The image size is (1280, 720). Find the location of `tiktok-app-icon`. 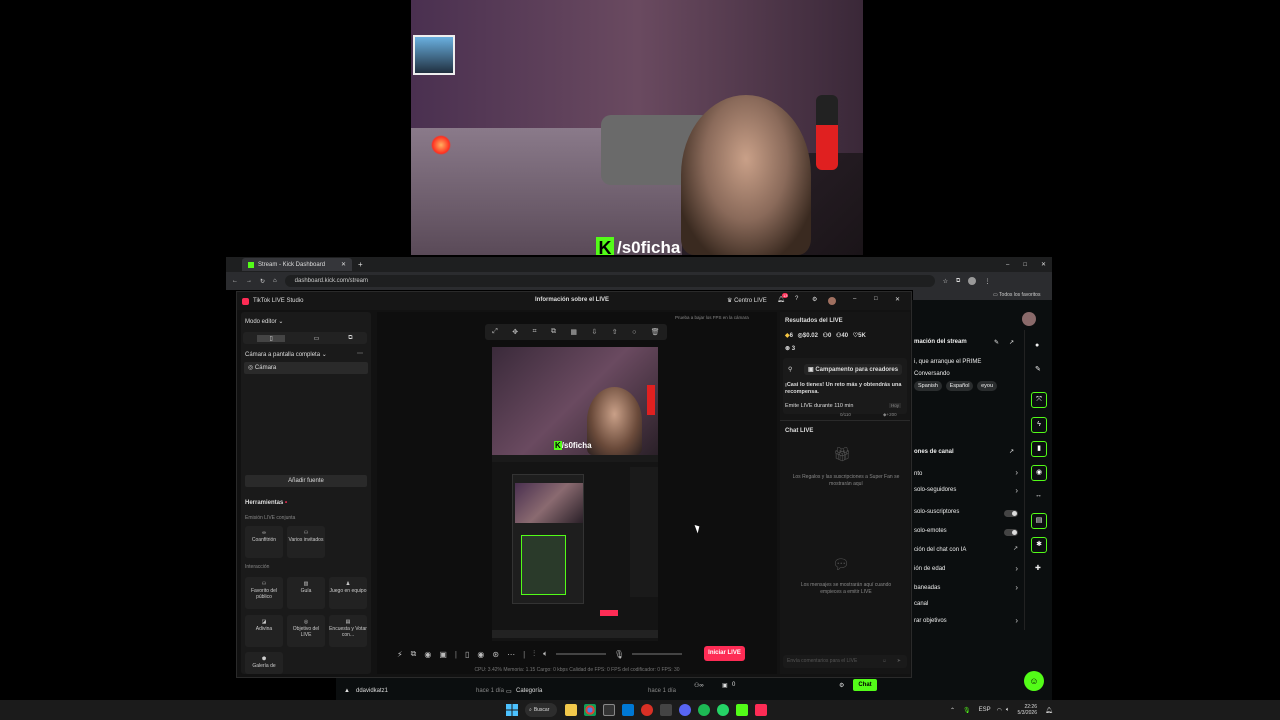

tiktok-app-icon is located at coordinates (761, 710).